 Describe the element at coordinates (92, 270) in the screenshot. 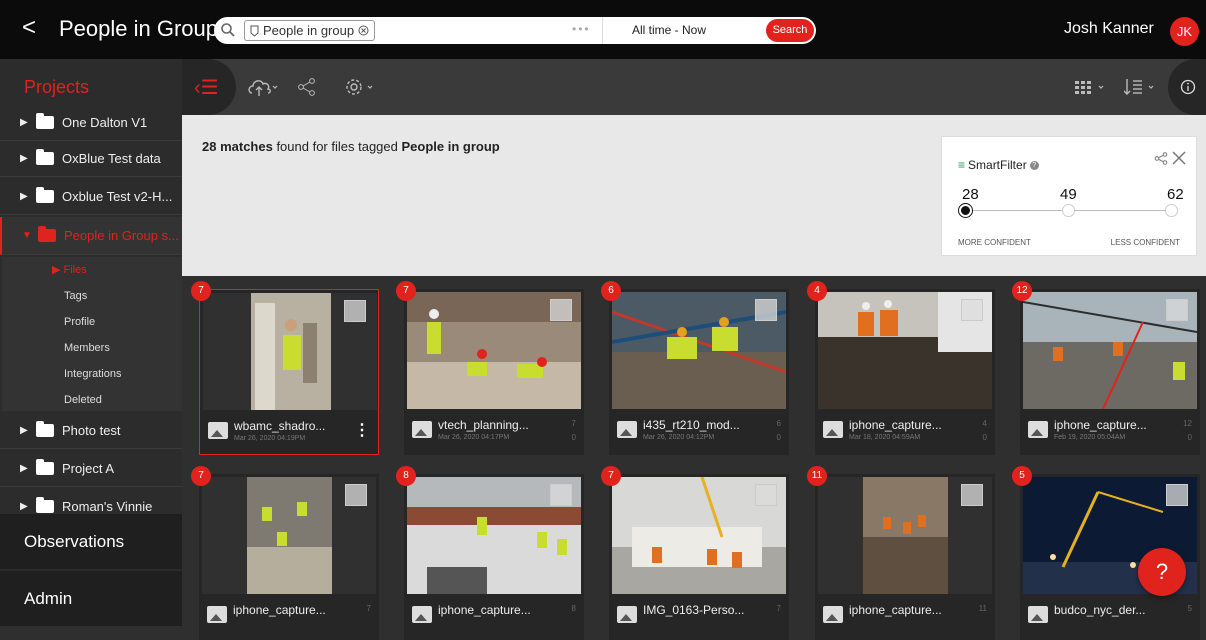

I see `sidebar-subitem-files: ▶ Files` at that location.